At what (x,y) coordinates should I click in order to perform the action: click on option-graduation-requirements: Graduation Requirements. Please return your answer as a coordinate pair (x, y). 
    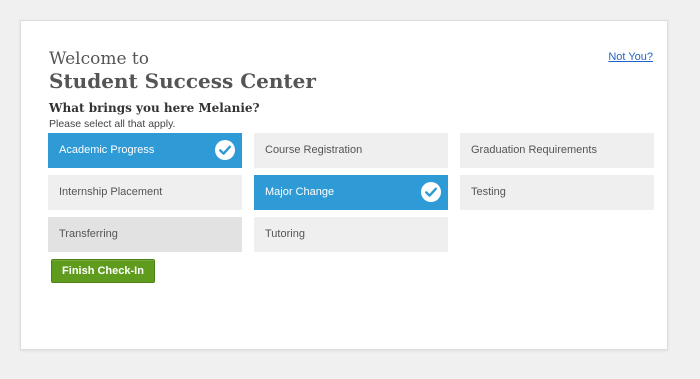
    Looking at the image, I should click on (557, 150).